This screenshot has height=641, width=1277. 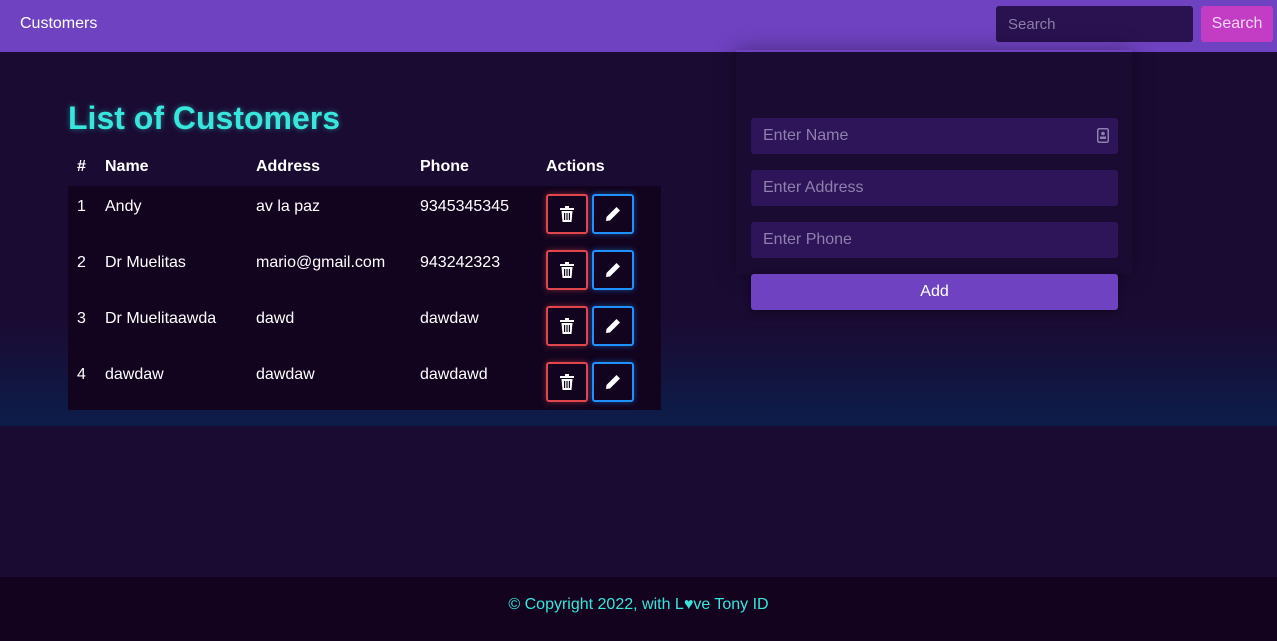 What do you see at coordinates (81, 318) in the screenshot?
I see `row-number: 3` at bounding box center [81, 318].